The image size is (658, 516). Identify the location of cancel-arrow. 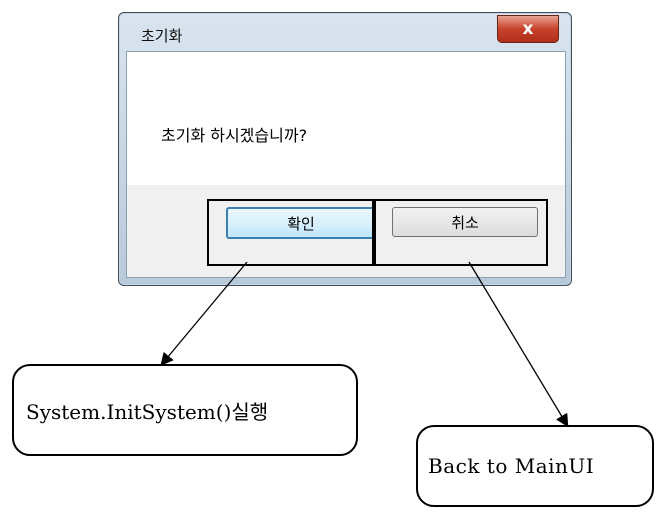
(518, 344).